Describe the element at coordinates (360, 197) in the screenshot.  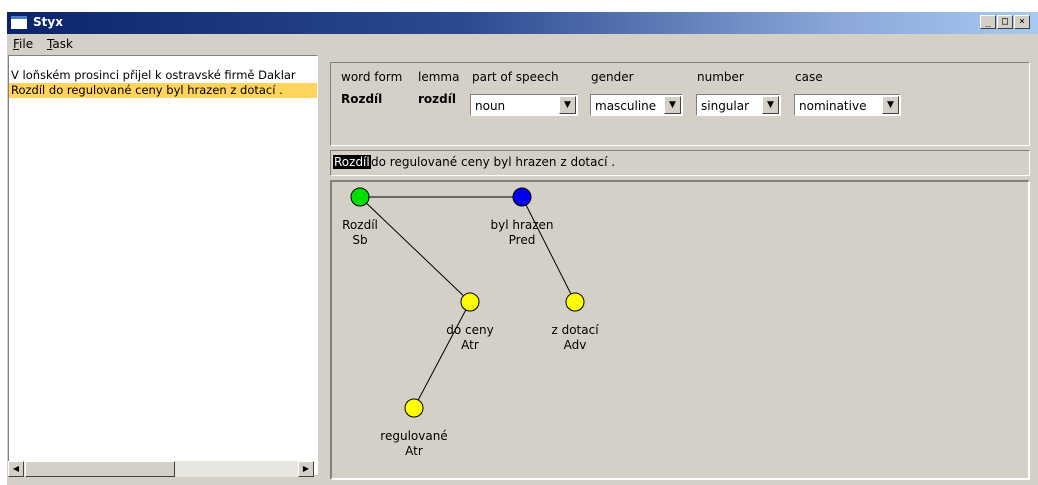
I see `tree-node-rozdil` at that location.